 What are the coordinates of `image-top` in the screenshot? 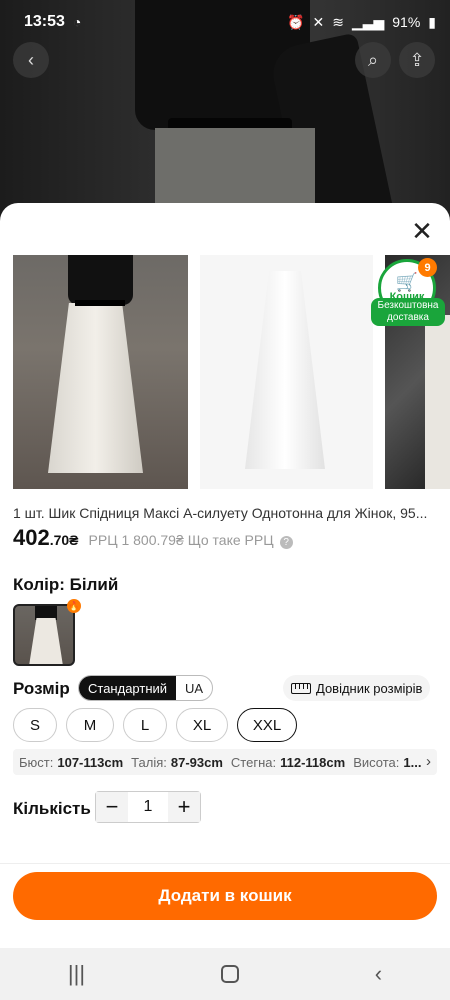 It's located at (100, 280).